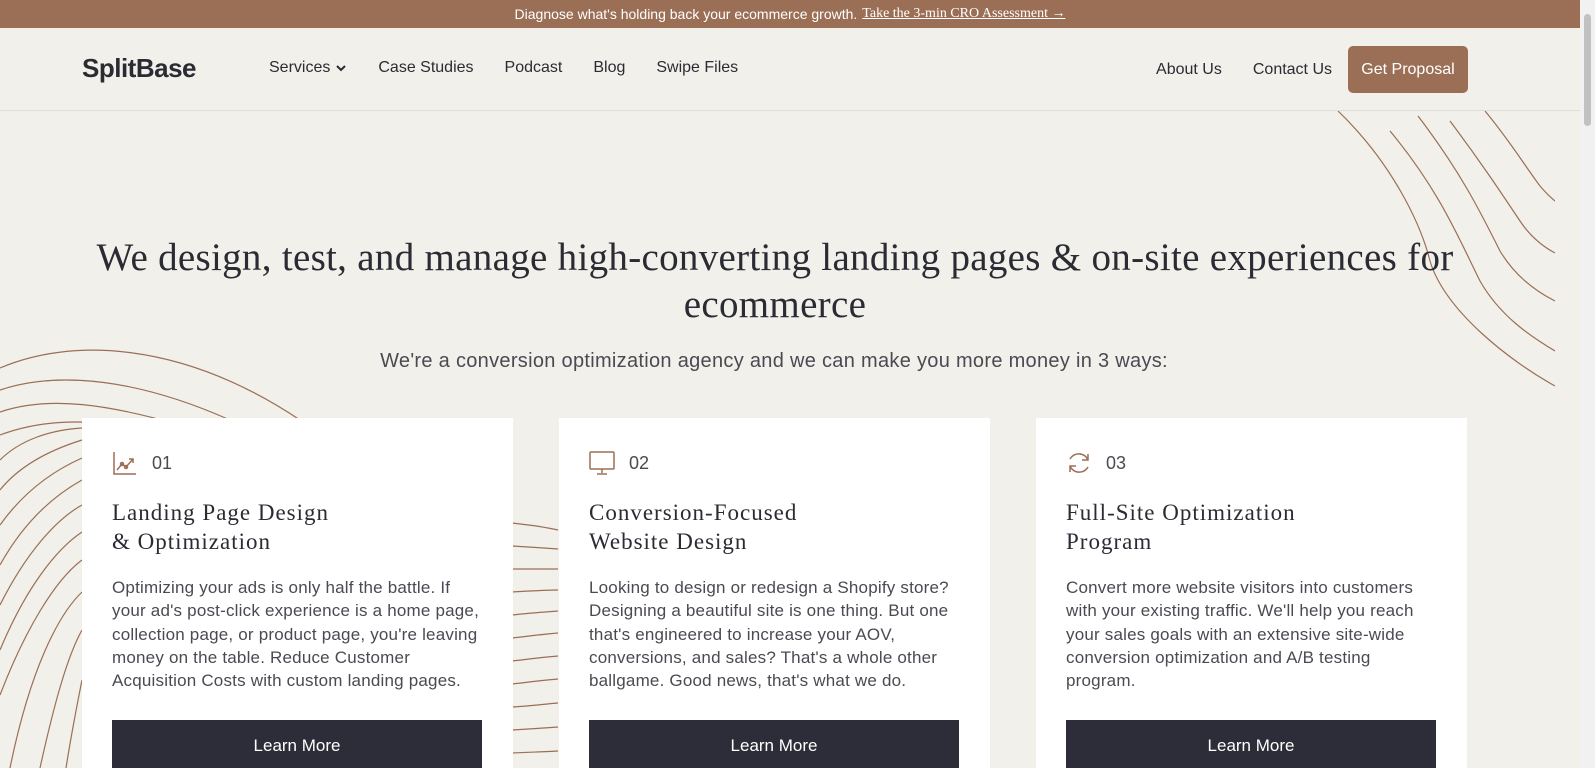 The width and height of the screenshot is (1595, 768). I want to click on nav-services-label: Services, so click(300, 67).